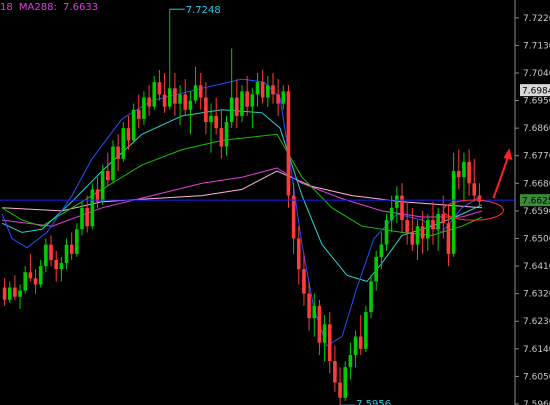 The width and height of the screenshot is (550, 405). I want to click on tick-label: 7.6500, so click(536, 239).